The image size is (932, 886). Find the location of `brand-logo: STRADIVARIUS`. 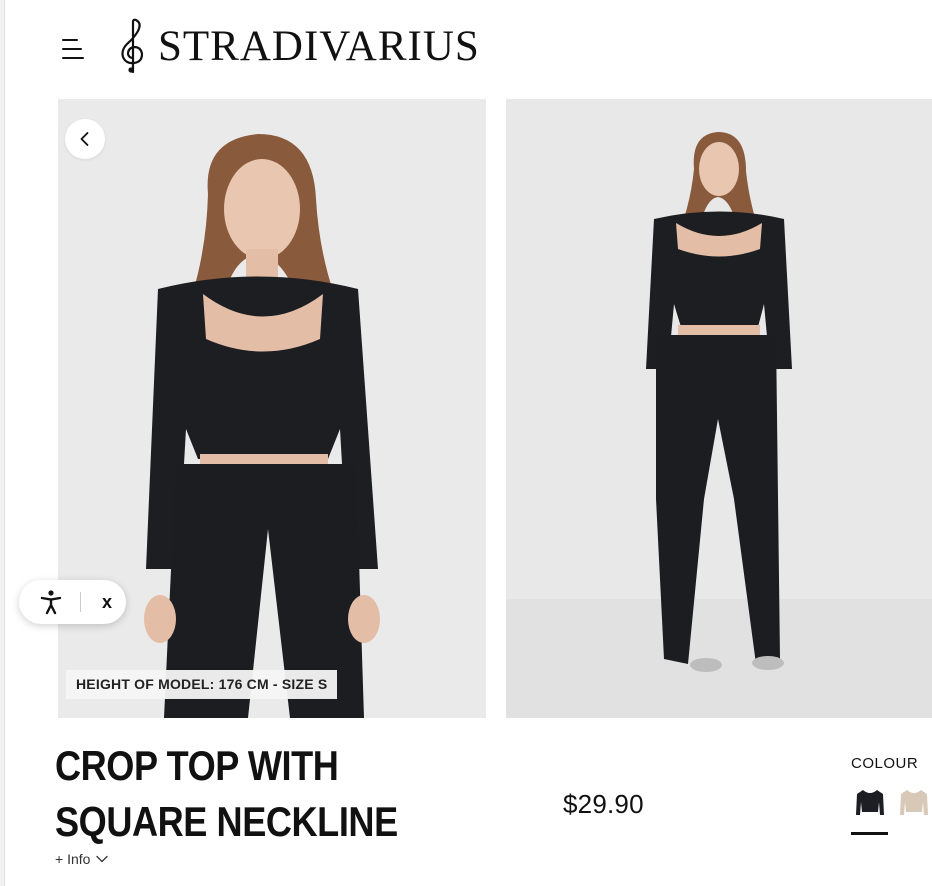

brand-logo: STRADIVARIUS is located at coordinates (298, 46).